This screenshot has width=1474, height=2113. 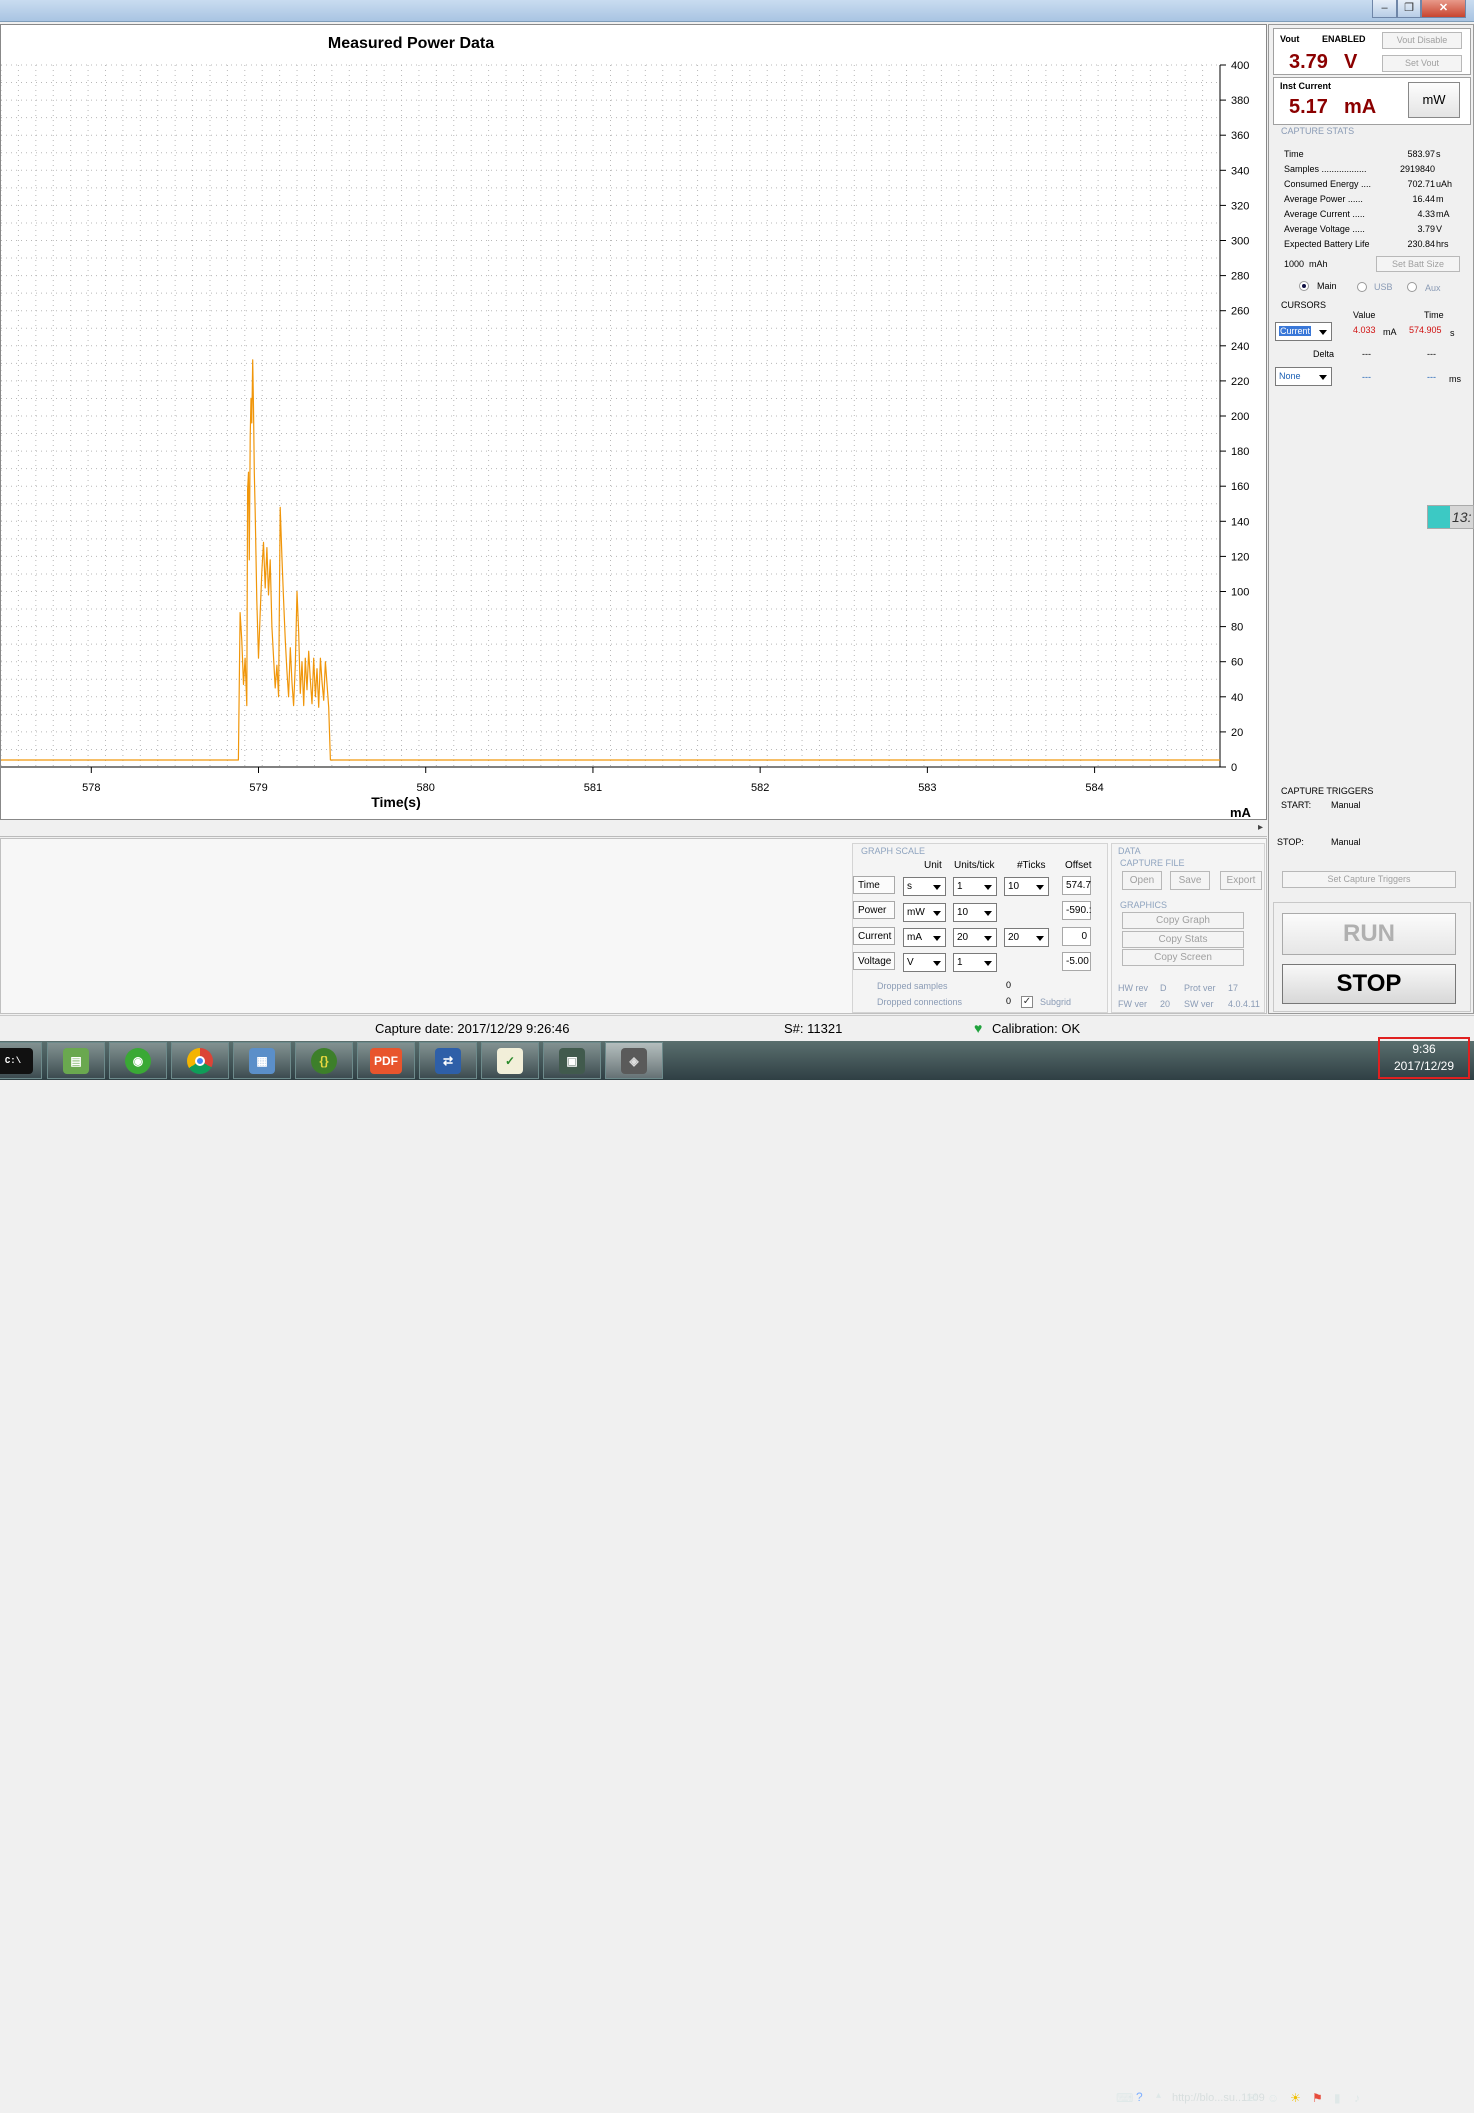 I want to click on aux-channel-radio, so click(x=1412, y=287).